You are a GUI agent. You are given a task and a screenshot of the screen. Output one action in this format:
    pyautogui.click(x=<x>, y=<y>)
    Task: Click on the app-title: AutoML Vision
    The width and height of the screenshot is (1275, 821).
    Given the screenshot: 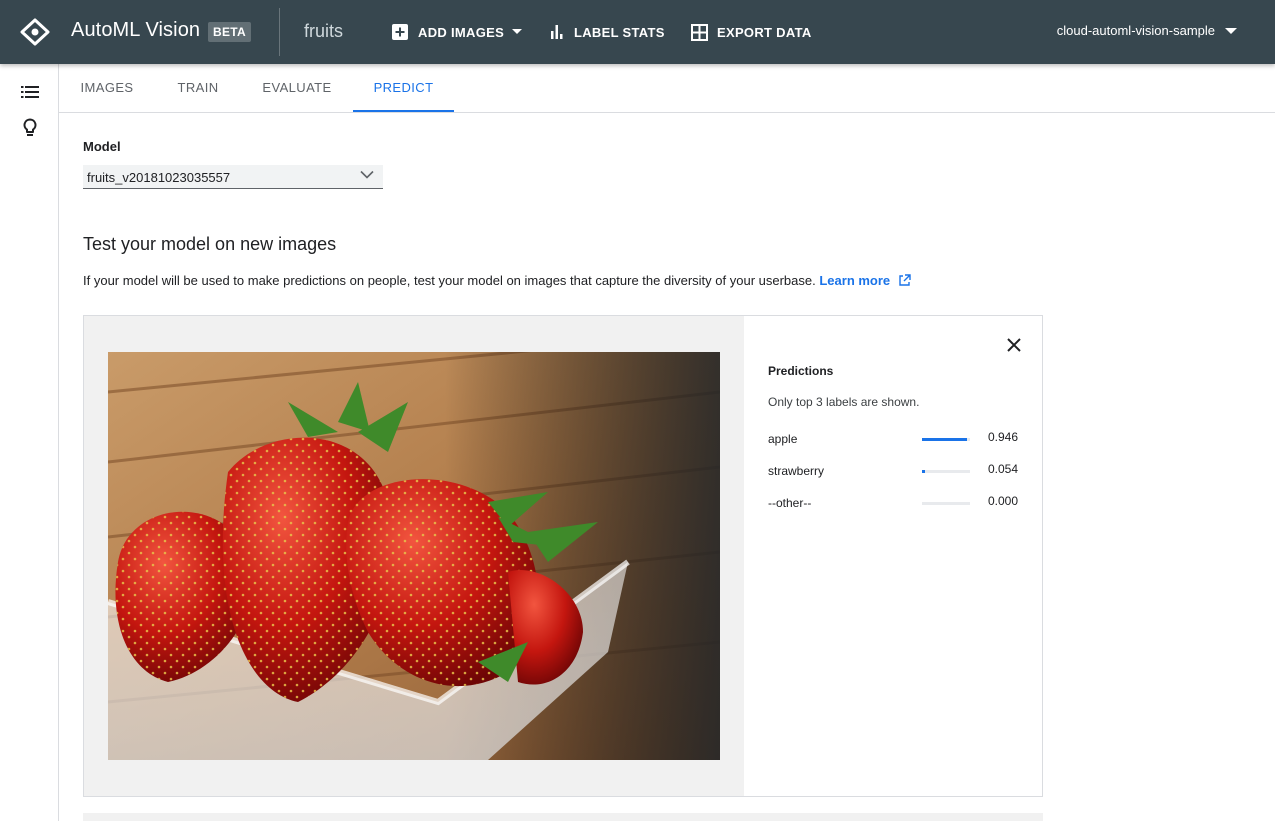 What is the action you would take?
    pyautogui.click(x=136, y=30)
    